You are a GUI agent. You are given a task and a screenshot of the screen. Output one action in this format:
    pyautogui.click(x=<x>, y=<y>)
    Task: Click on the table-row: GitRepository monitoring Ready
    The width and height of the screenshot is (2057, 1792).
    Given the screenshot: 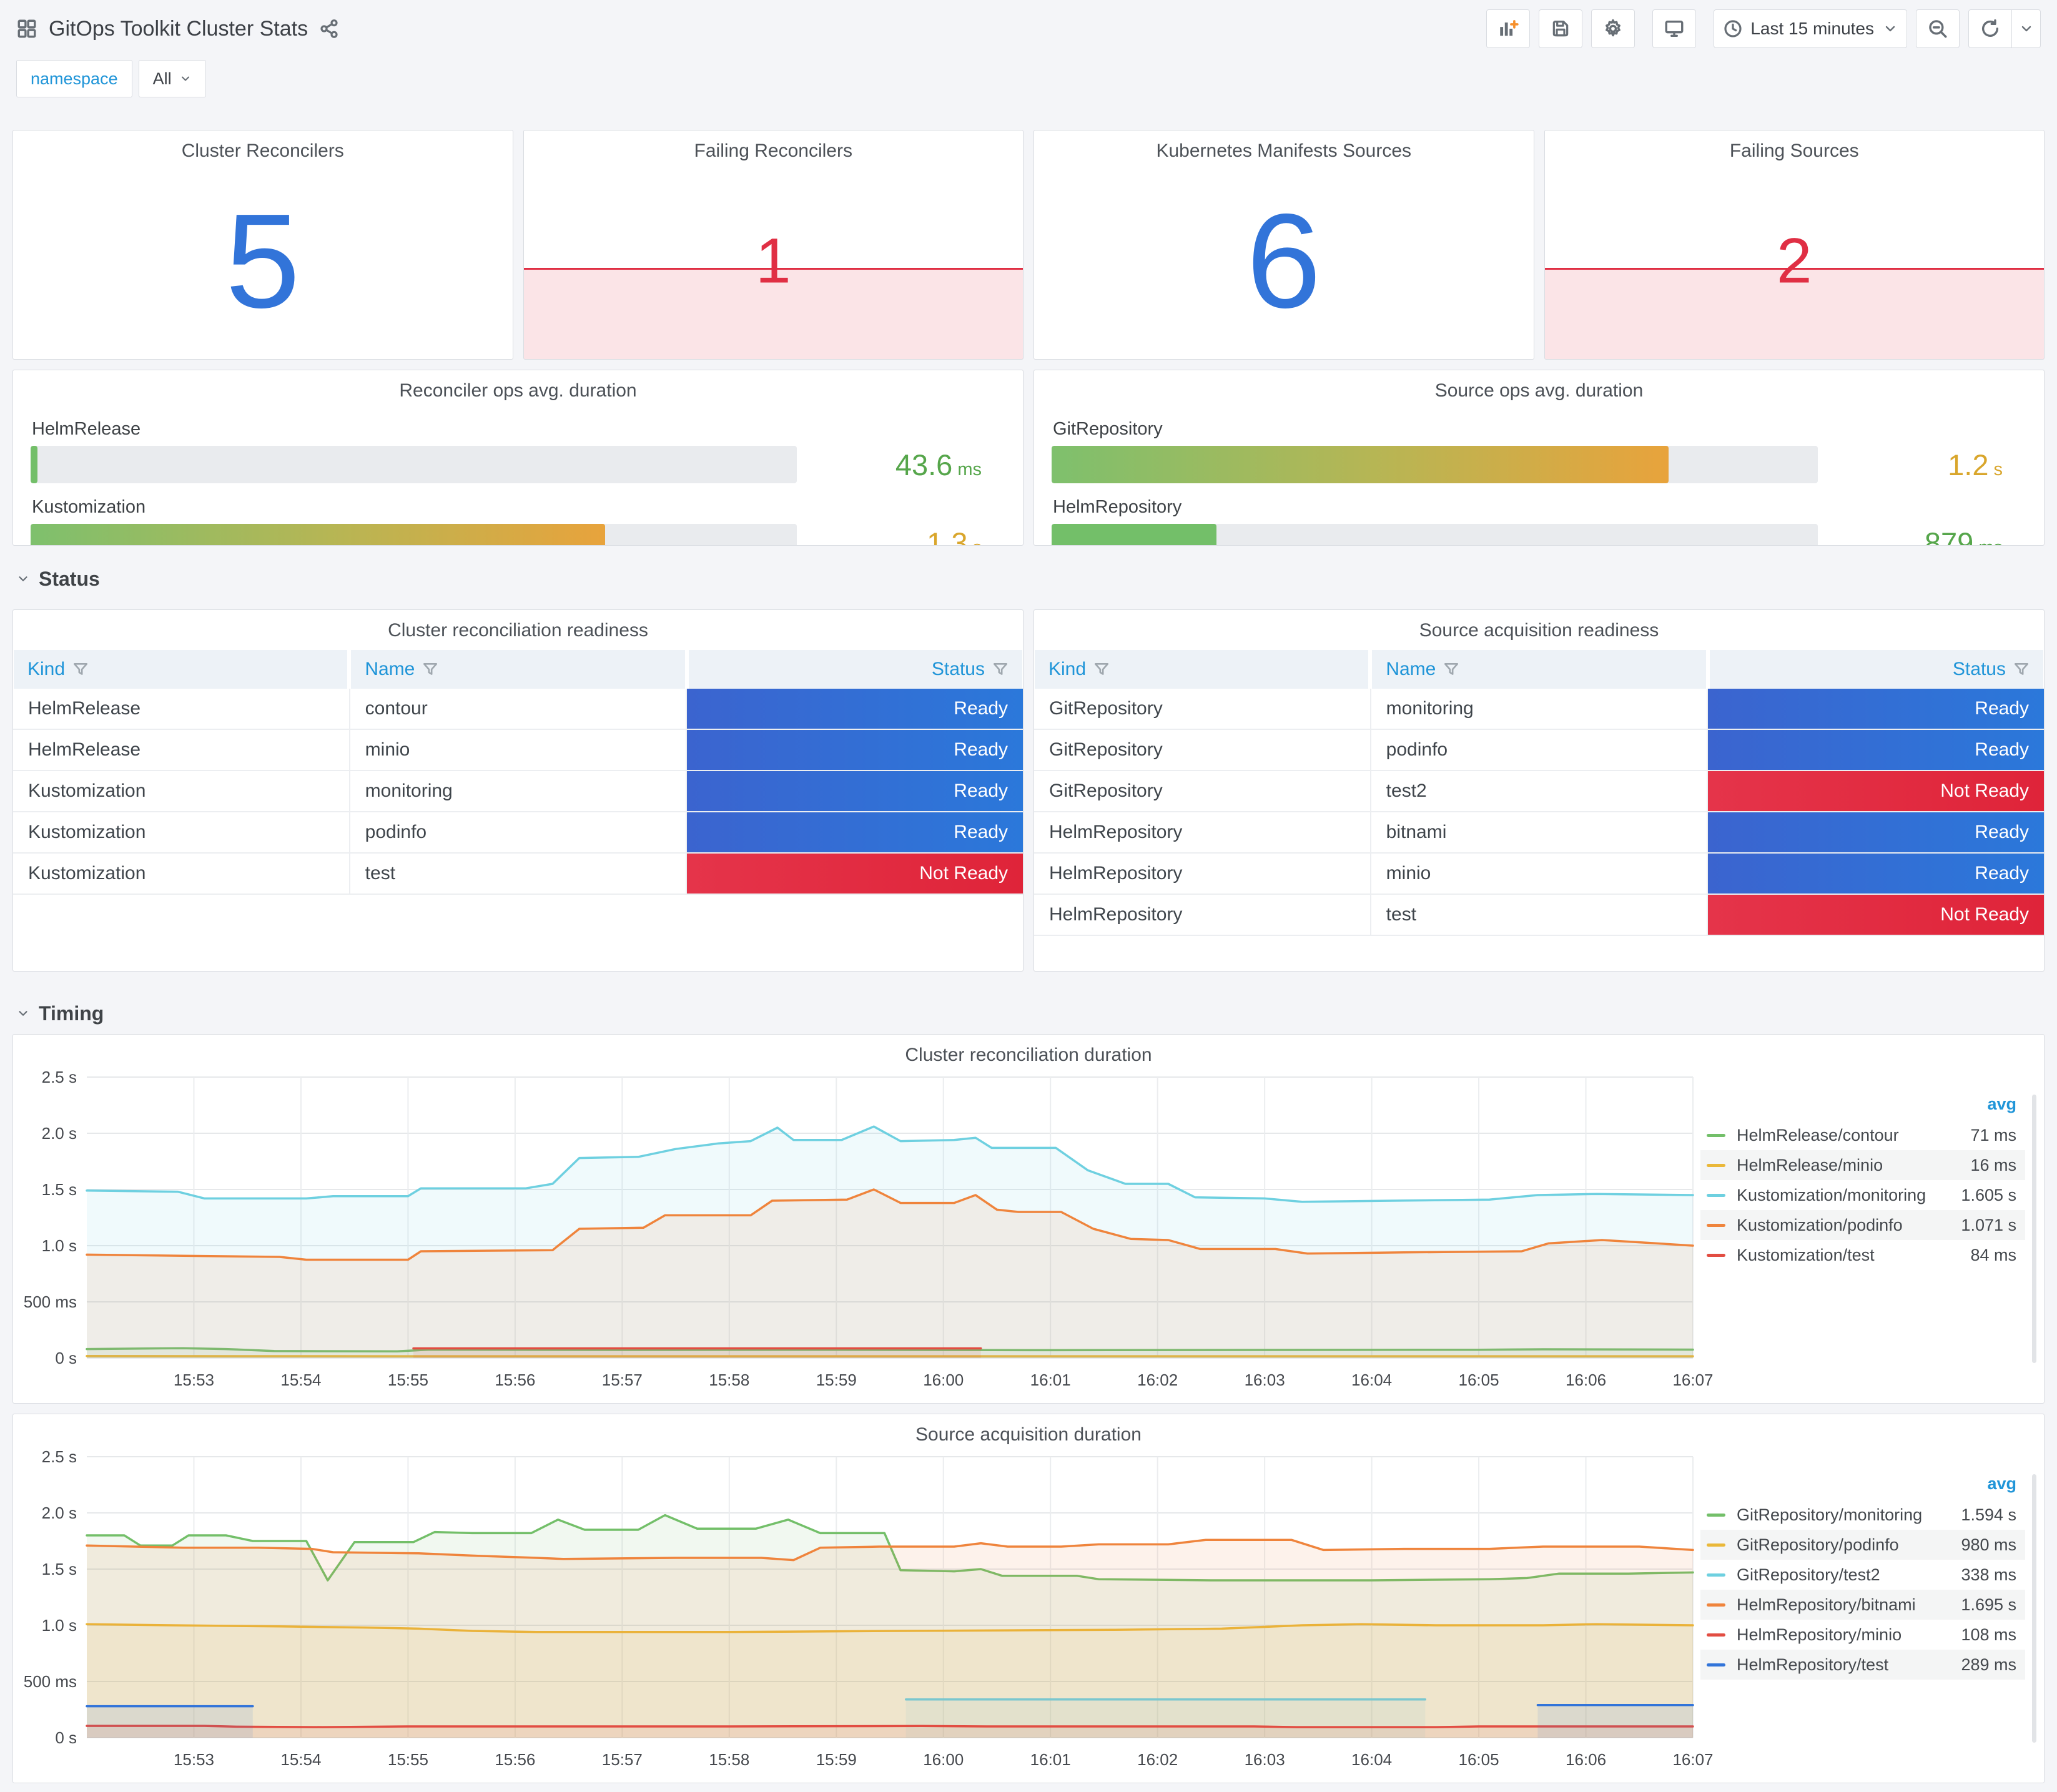 What is the action you would take?
    pyautogui.click(x=1539, y=709)
    